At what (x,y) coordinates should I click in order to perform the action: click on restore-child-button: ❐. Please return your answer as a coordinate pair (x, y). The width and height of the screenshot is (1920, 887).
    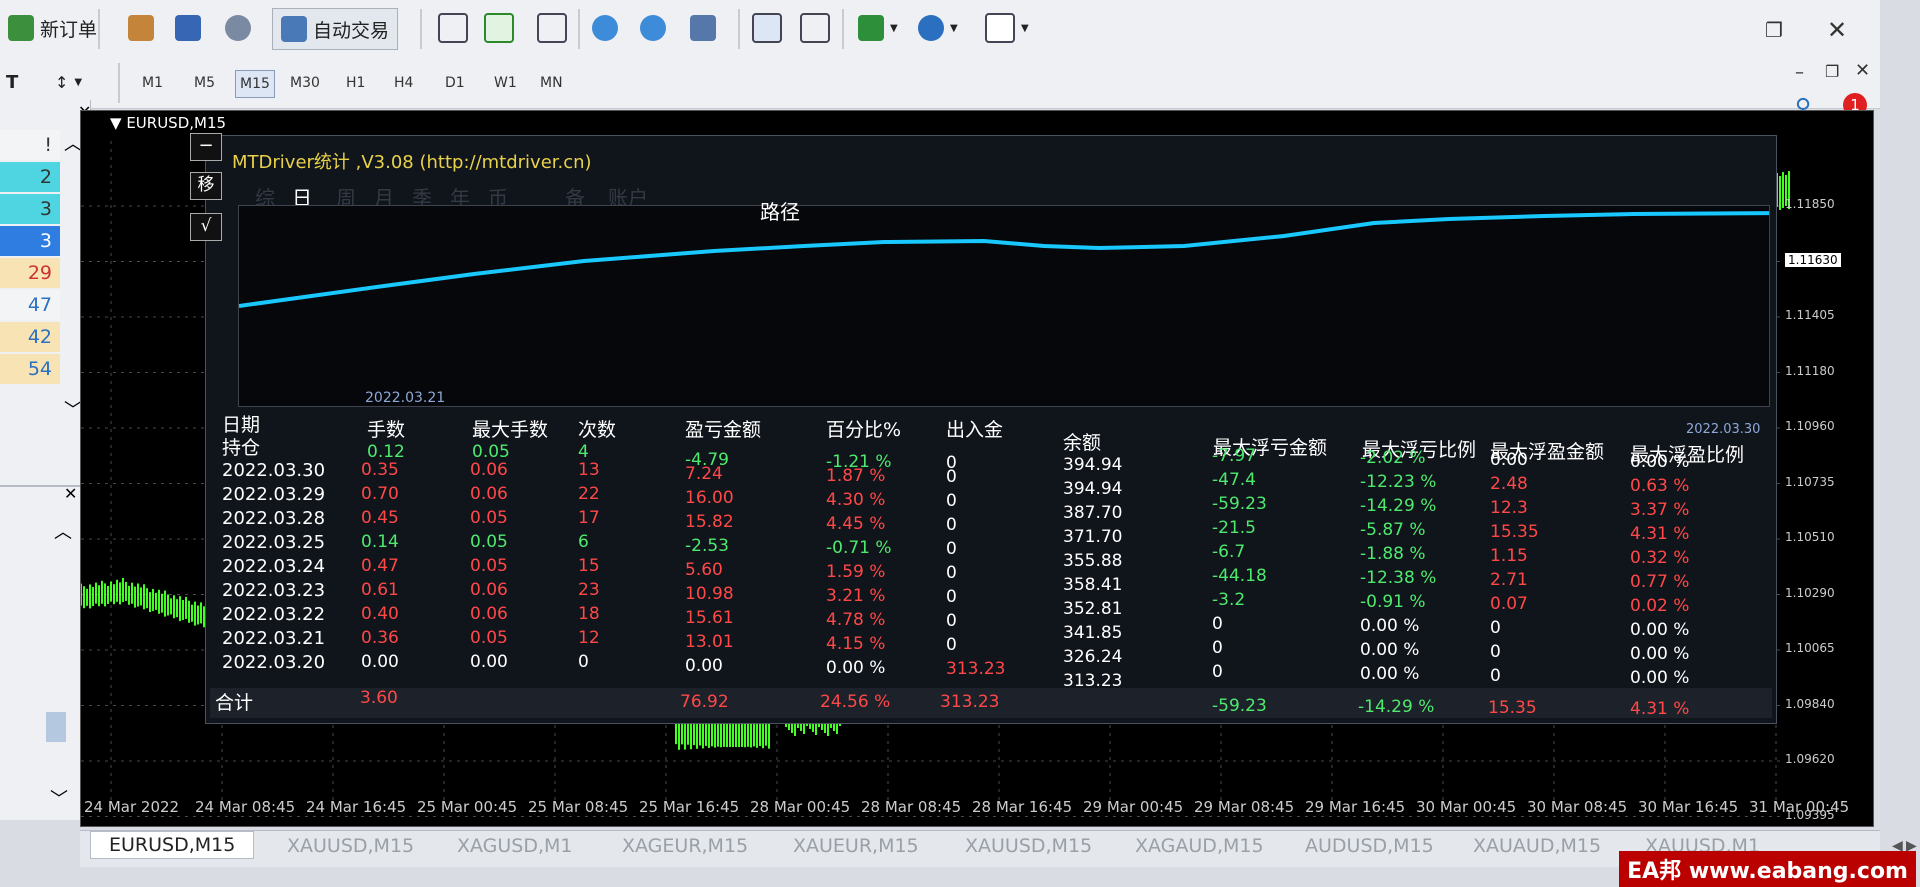
    Looking at the image, I should click on (1832, 71).